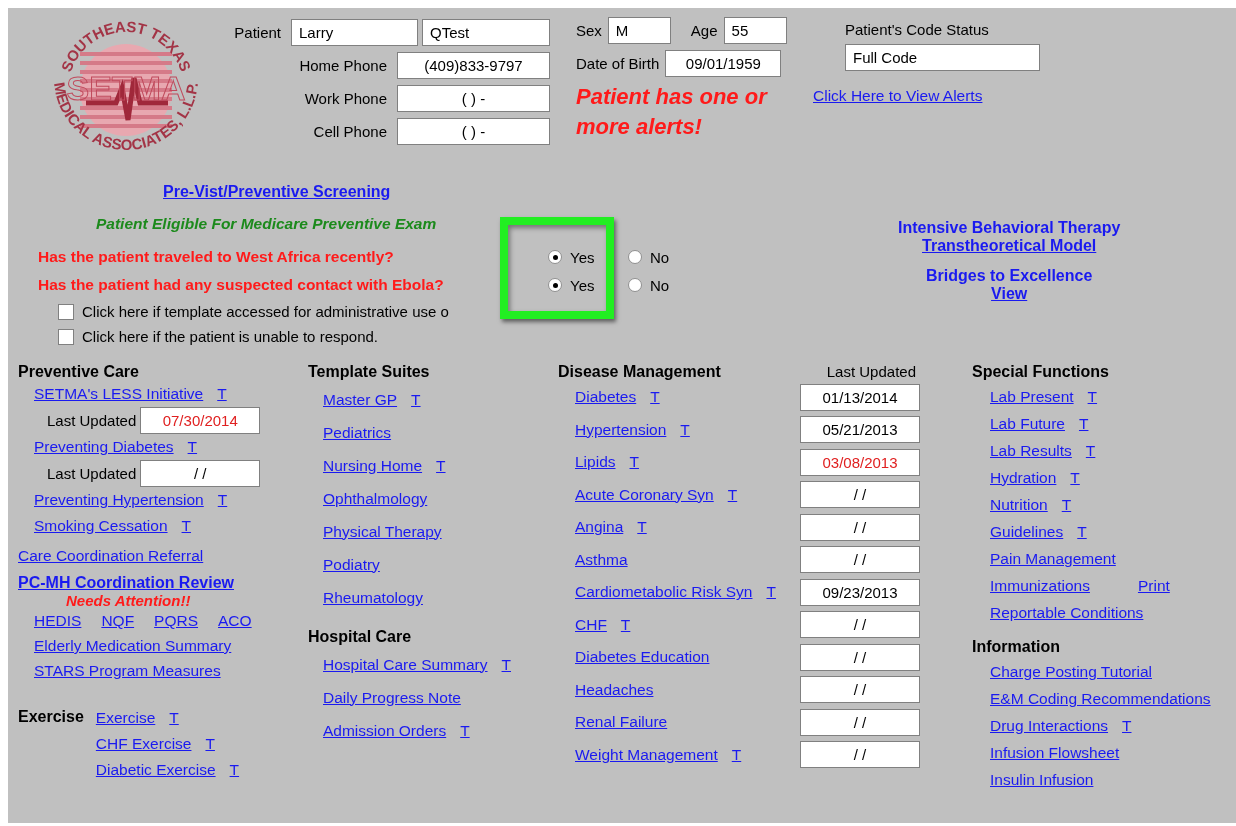  What do you see at coordinates (1067, 612) in the screenshot?
I see `link: Reportable Conditions` at bounding box center [1067, 612].